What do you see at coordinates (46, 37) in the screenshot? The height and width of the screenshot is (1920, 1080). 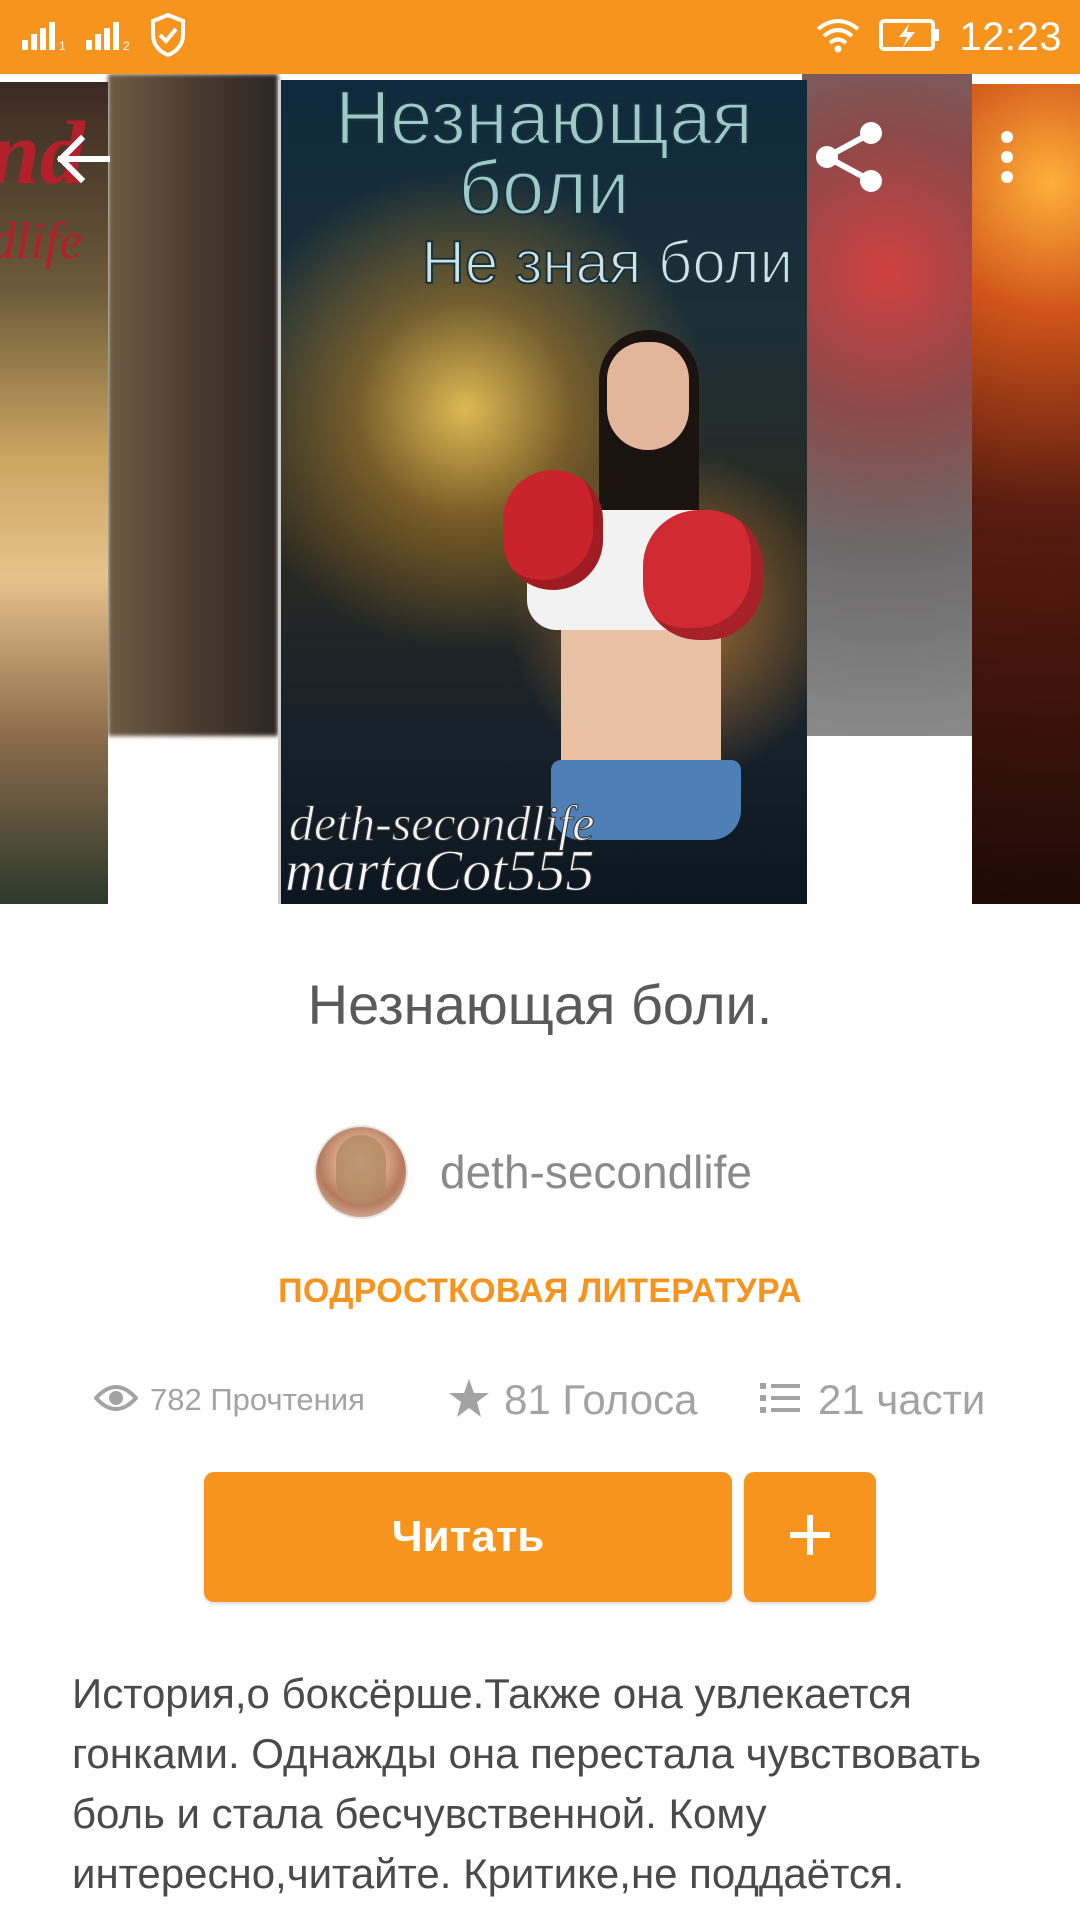 I see `signal-sim1-icon: 1` at bounding box center [46, 37].